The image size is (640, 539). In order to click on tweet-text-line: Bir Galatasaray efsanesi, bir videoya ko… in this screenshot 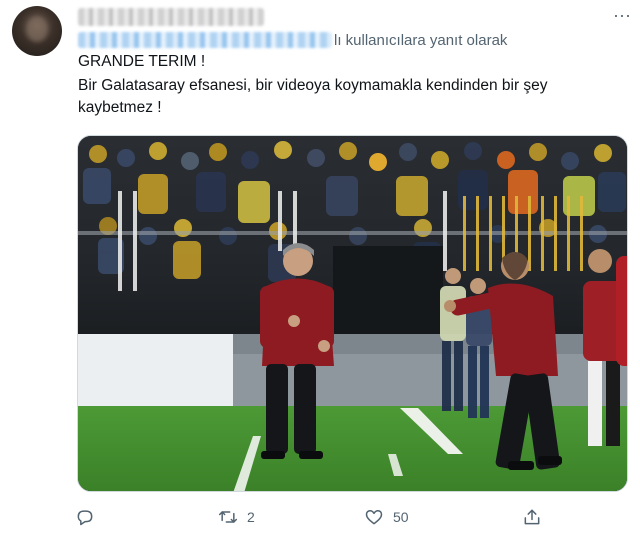, I will do `click(313, 85)`.